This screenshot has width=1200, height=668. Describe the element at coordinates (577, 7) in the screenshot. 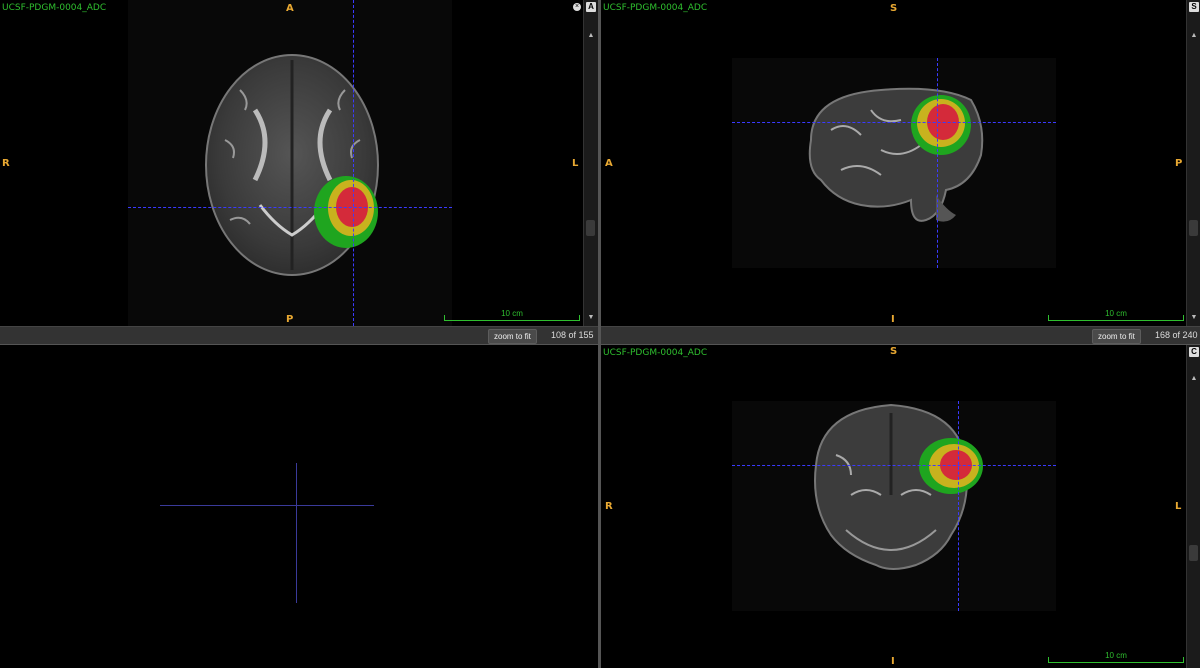

I see `axial-close-icon: ×` at that location.